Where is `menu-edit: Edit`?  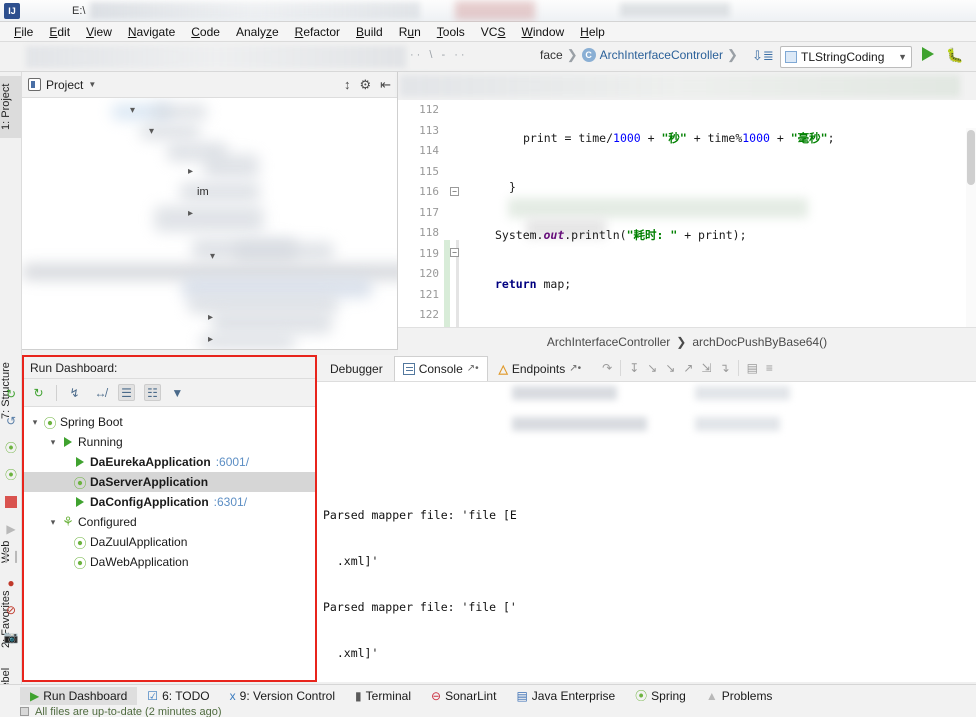 menu-edit: Edit is located at coordinates (59, 32).